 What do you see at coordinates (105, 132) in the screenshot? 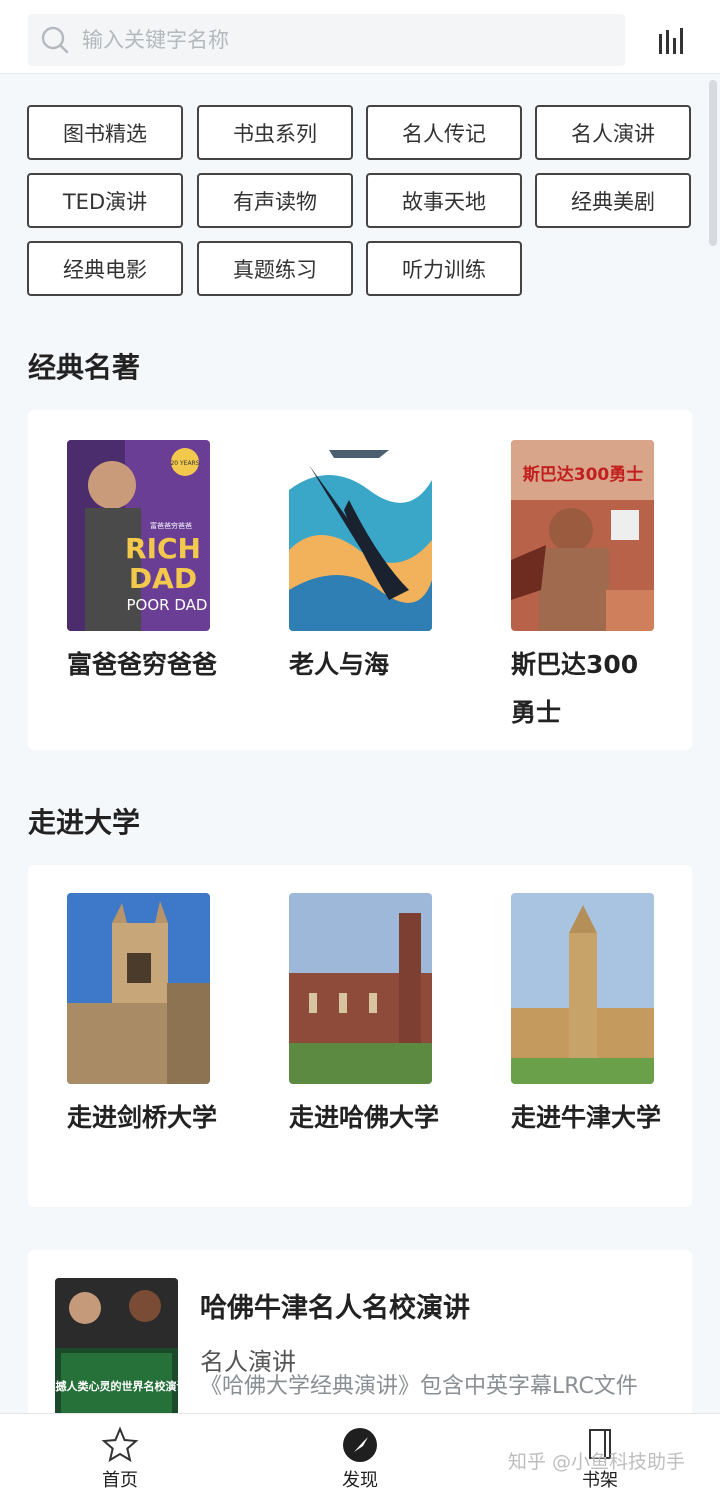
I see `tag-item: 图书精选` at bounding box center [105, 132].